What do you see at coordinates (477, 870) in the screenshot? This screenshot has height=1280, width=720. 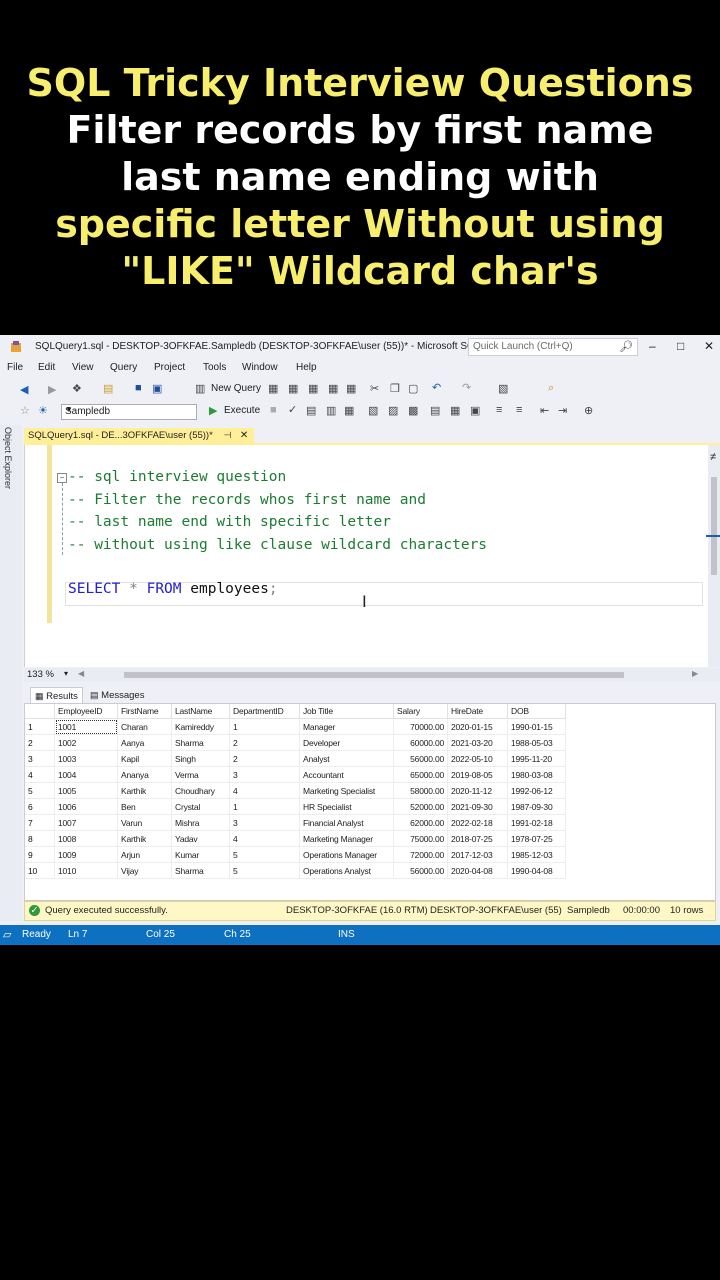 I see `table-cell: 2020-04-08` at bounding box center [477, 870].